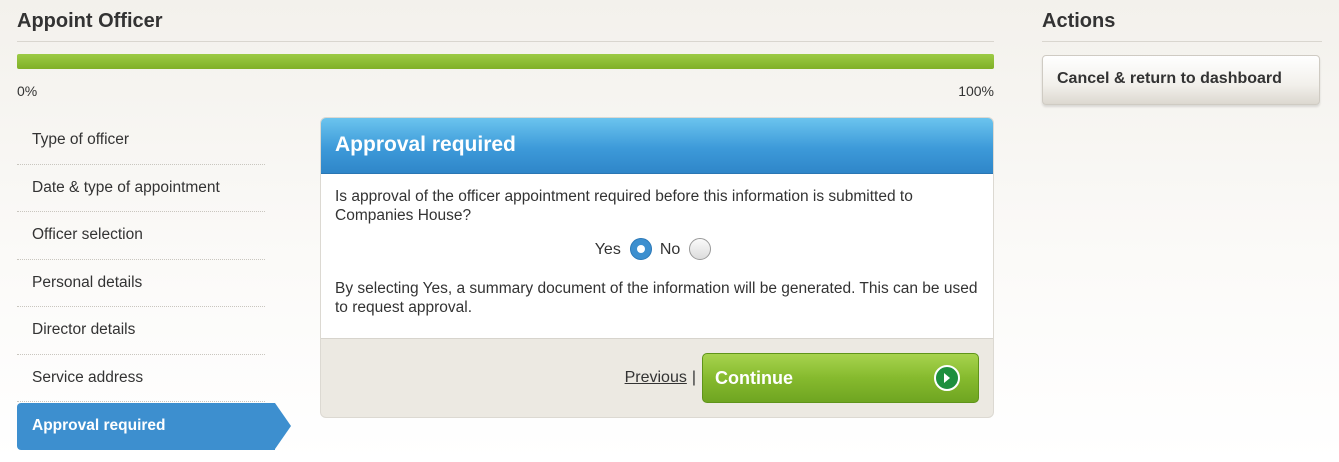 The image size is (1339, 462). Describe the element at coordinates (947, 378) in the screenshot. I see `play-circle-icon` at that location.